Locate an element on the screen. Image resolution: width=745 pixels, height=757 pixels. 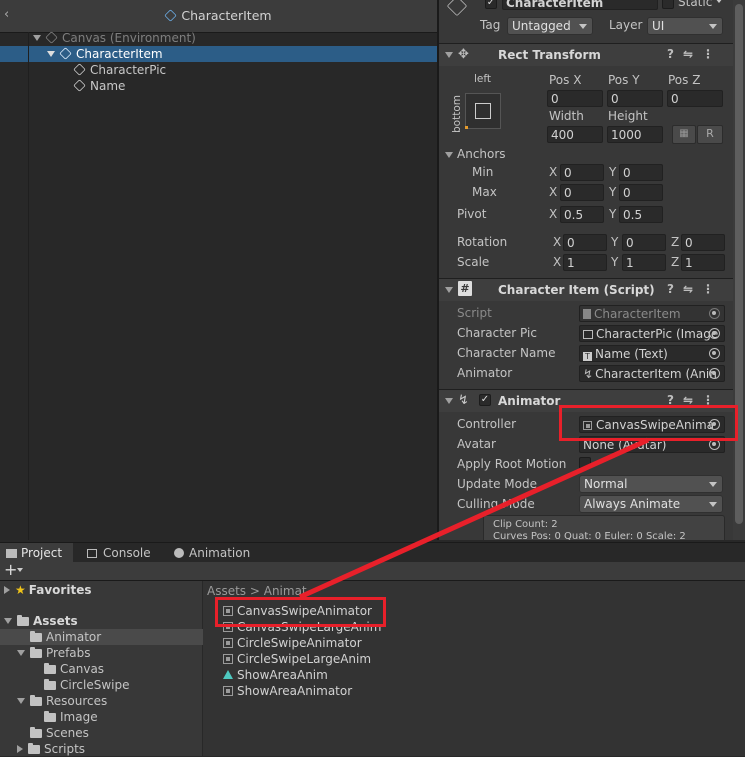
annotation-arrow is located at coordinates (474, 518).